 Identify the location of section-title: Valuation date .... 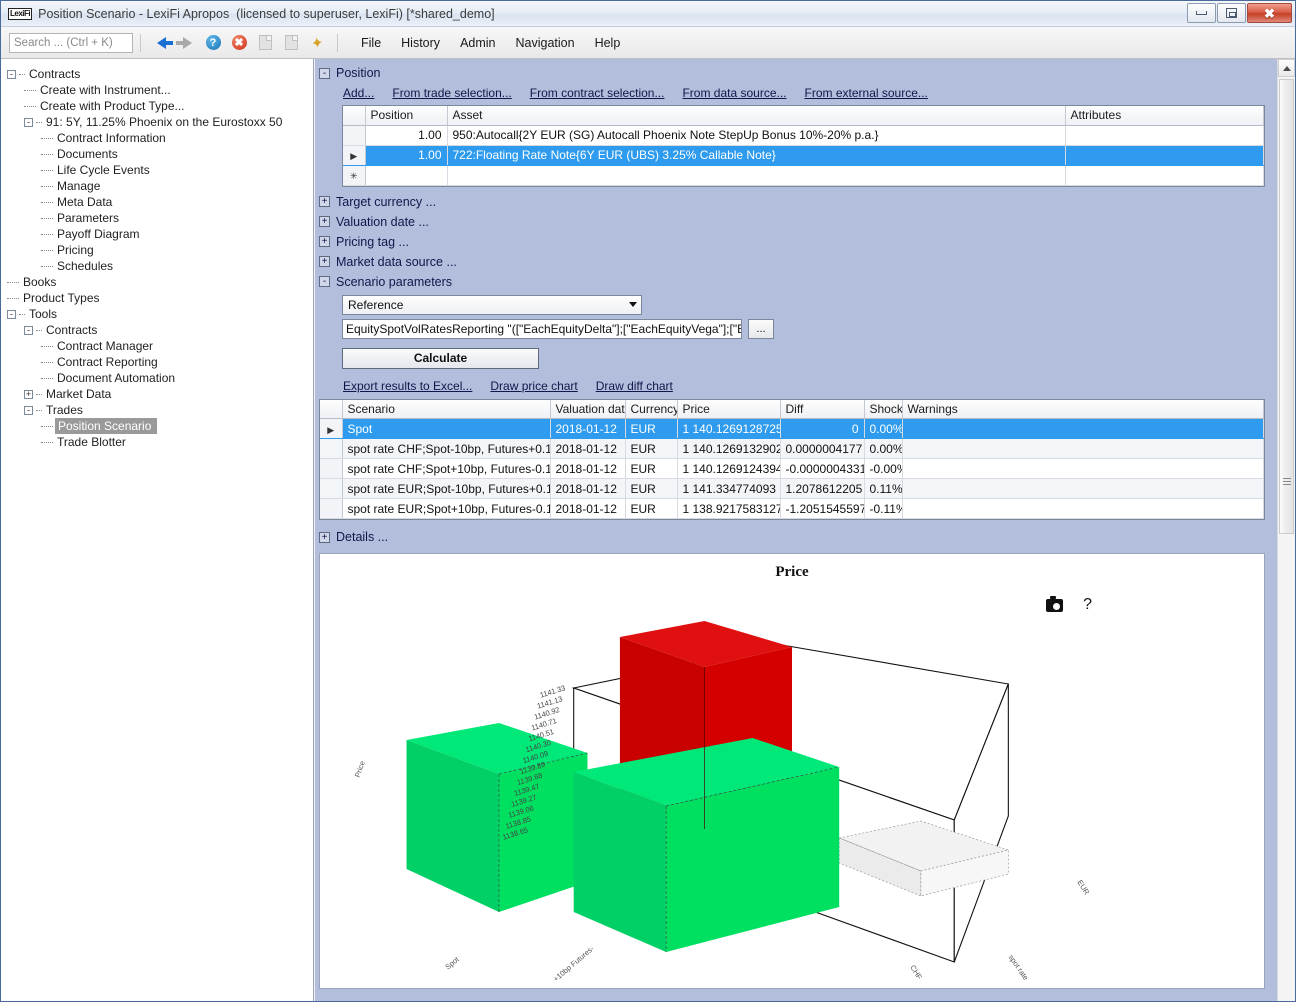
(382, 221).